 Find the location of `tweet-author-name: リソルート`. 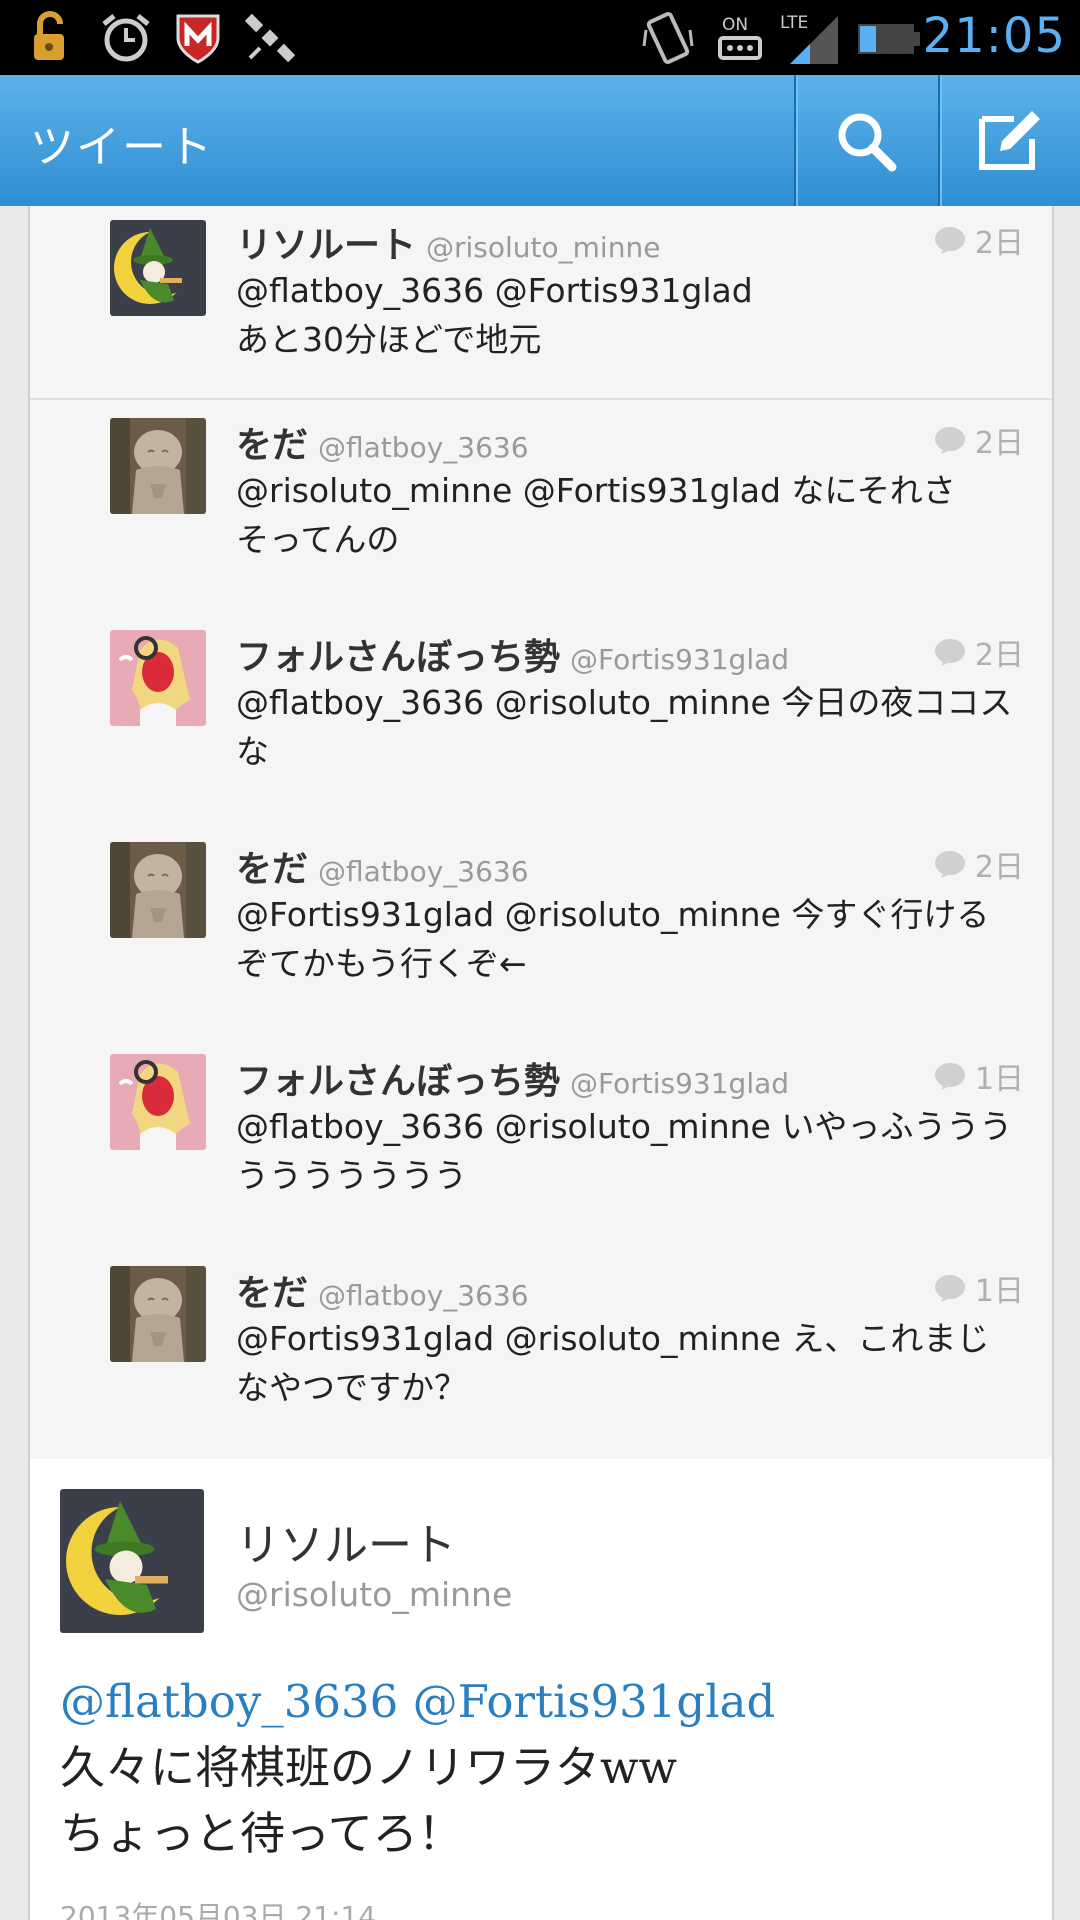

tweet-author-name: リソルート is located at coordinates (326, 245).